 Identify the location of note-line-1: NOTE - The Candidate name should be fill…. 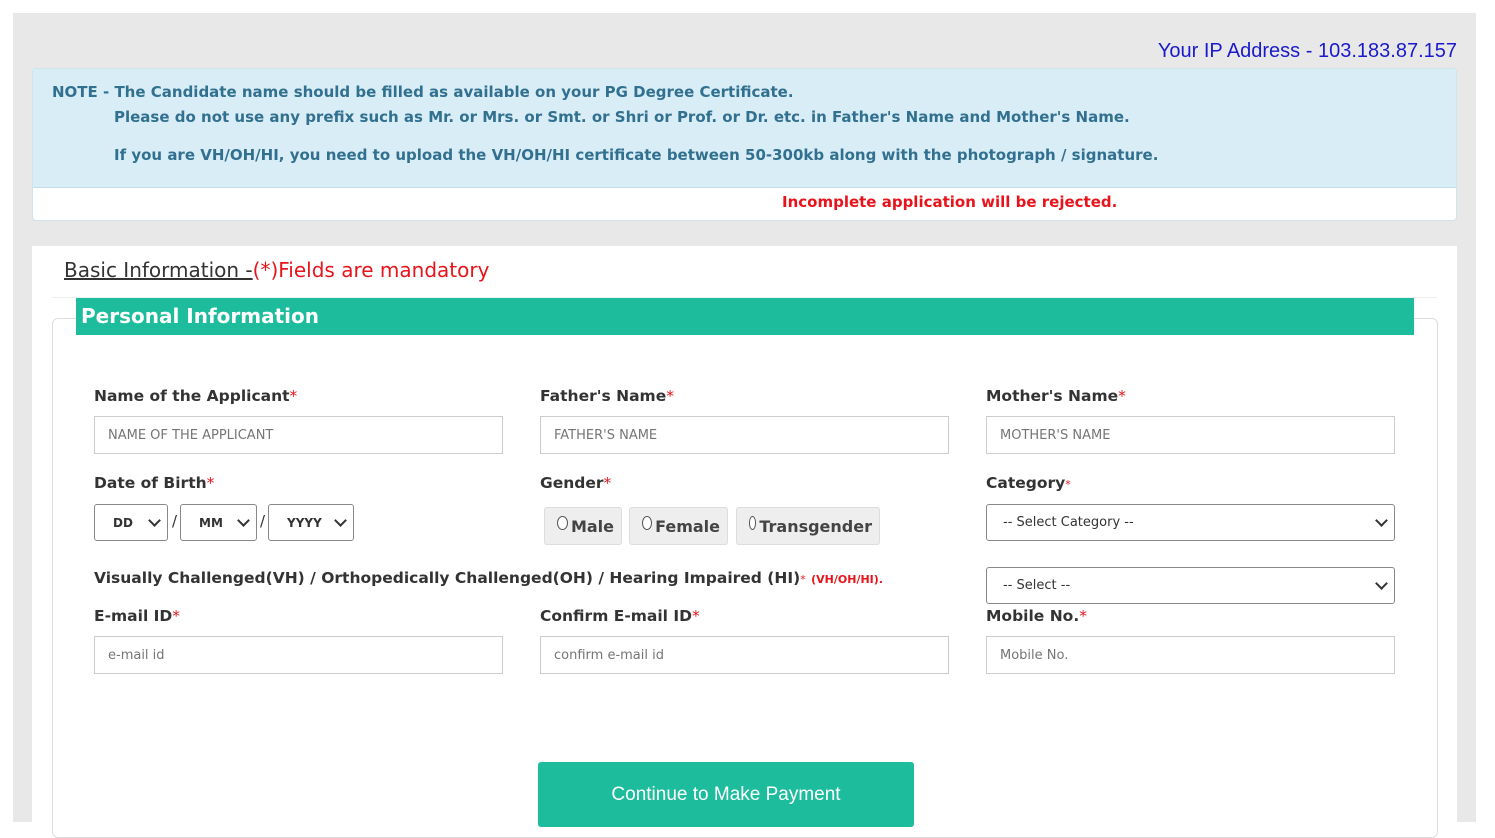
(423, 92).